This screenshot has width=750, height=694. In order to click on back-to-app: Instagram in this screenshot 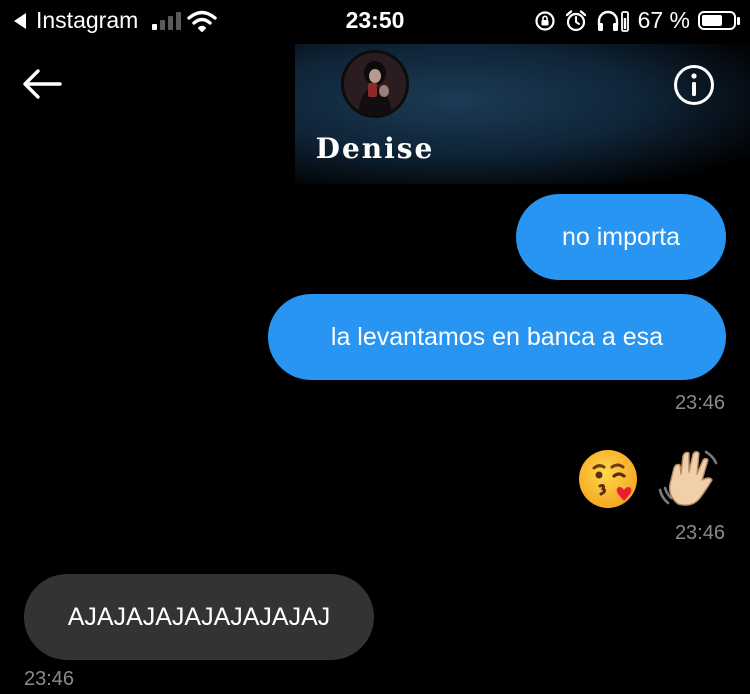, I will do `click(115, 20)`.